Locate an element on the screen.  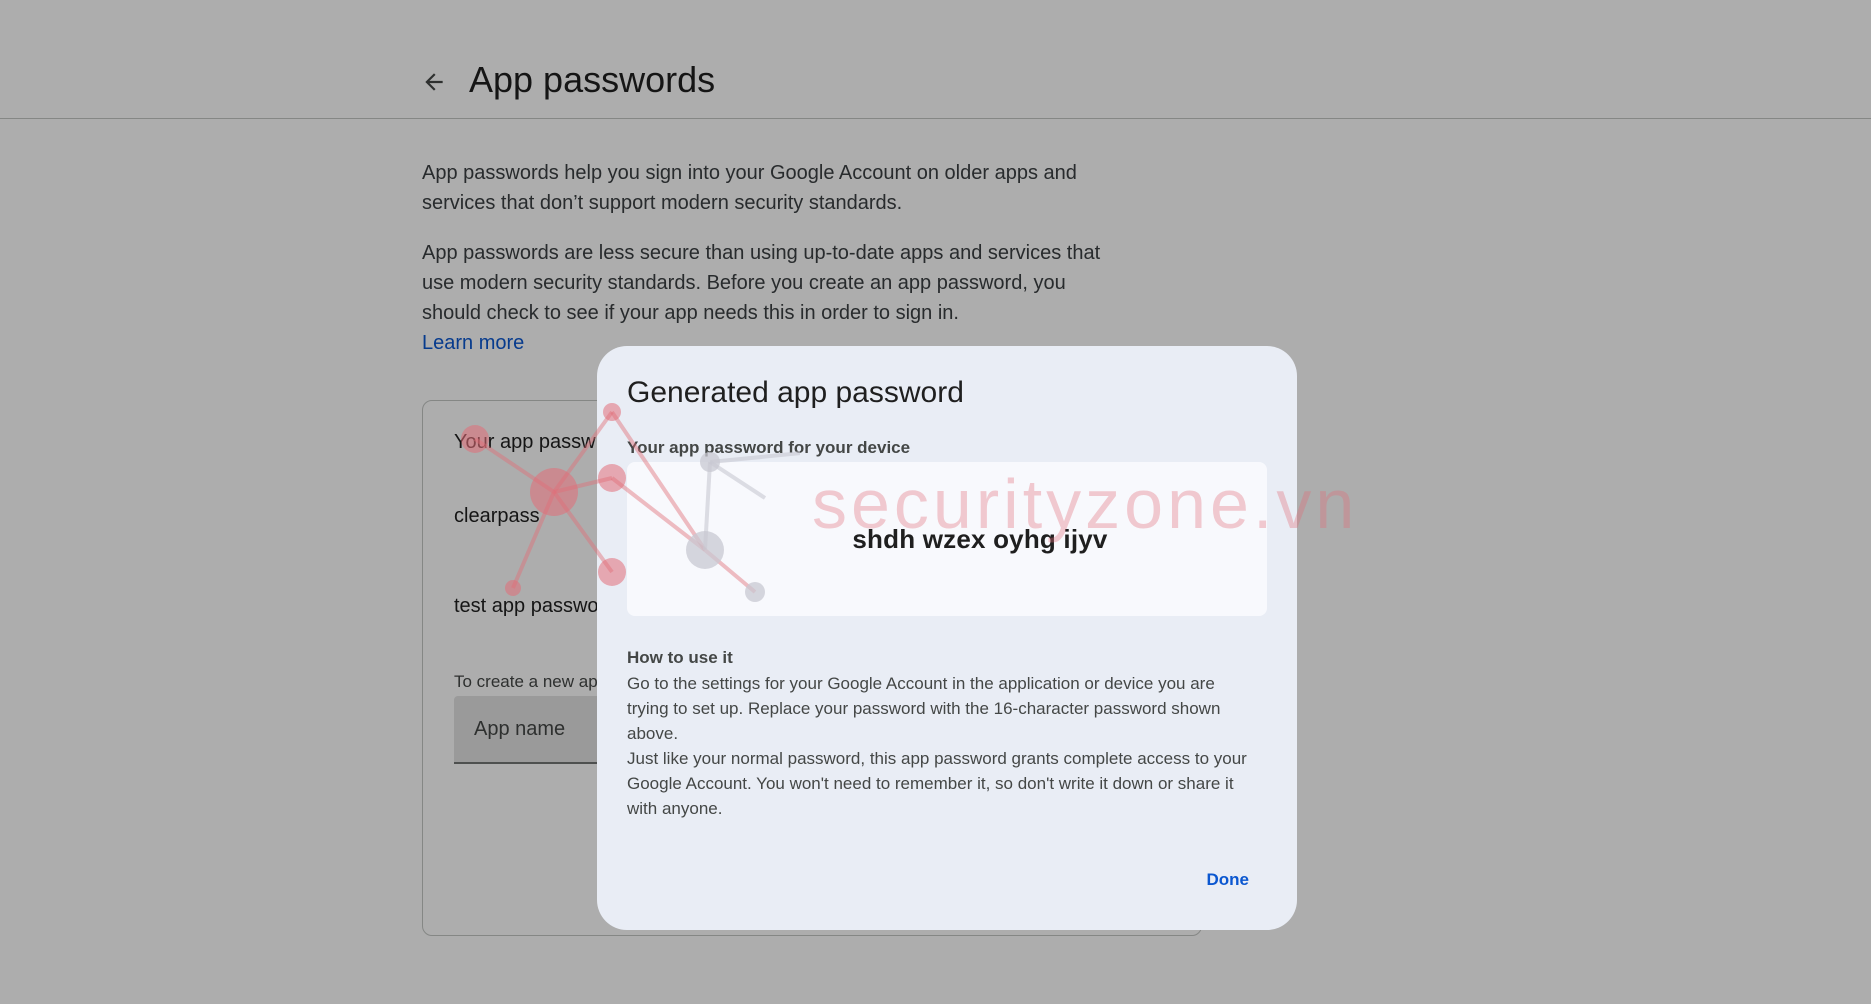
password-label: Your app password for your device is located at coordinates (769, 447).